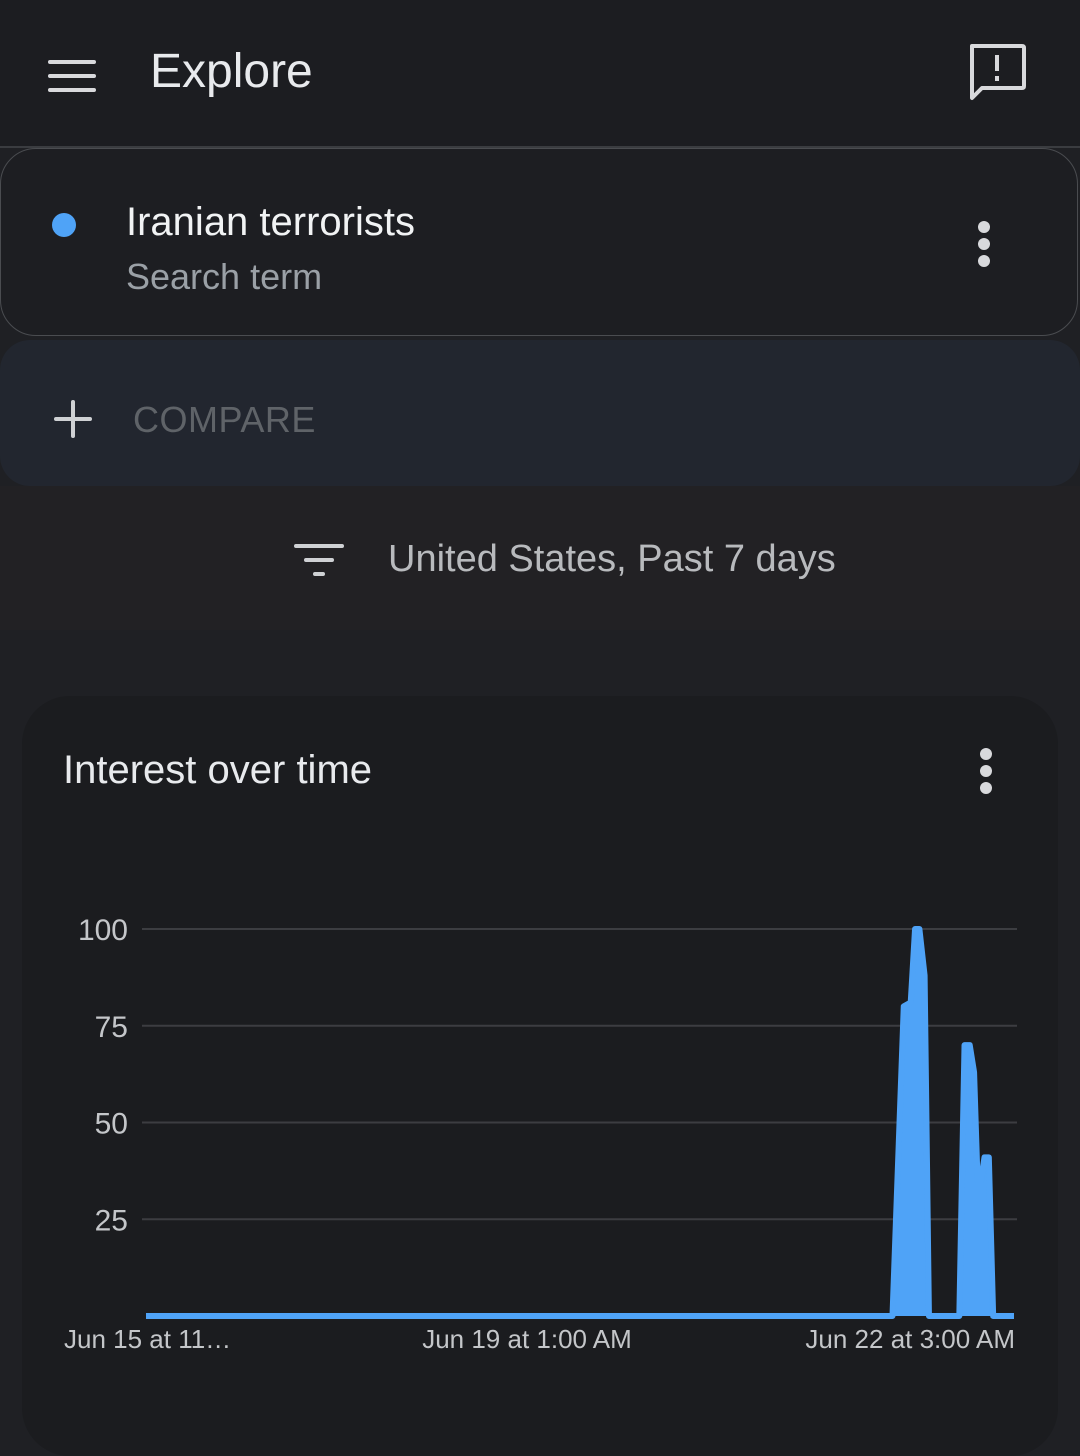  Describe the element at coordinates (103, 930) in the screenshot. I see `y-tick-label: 100` at that location.